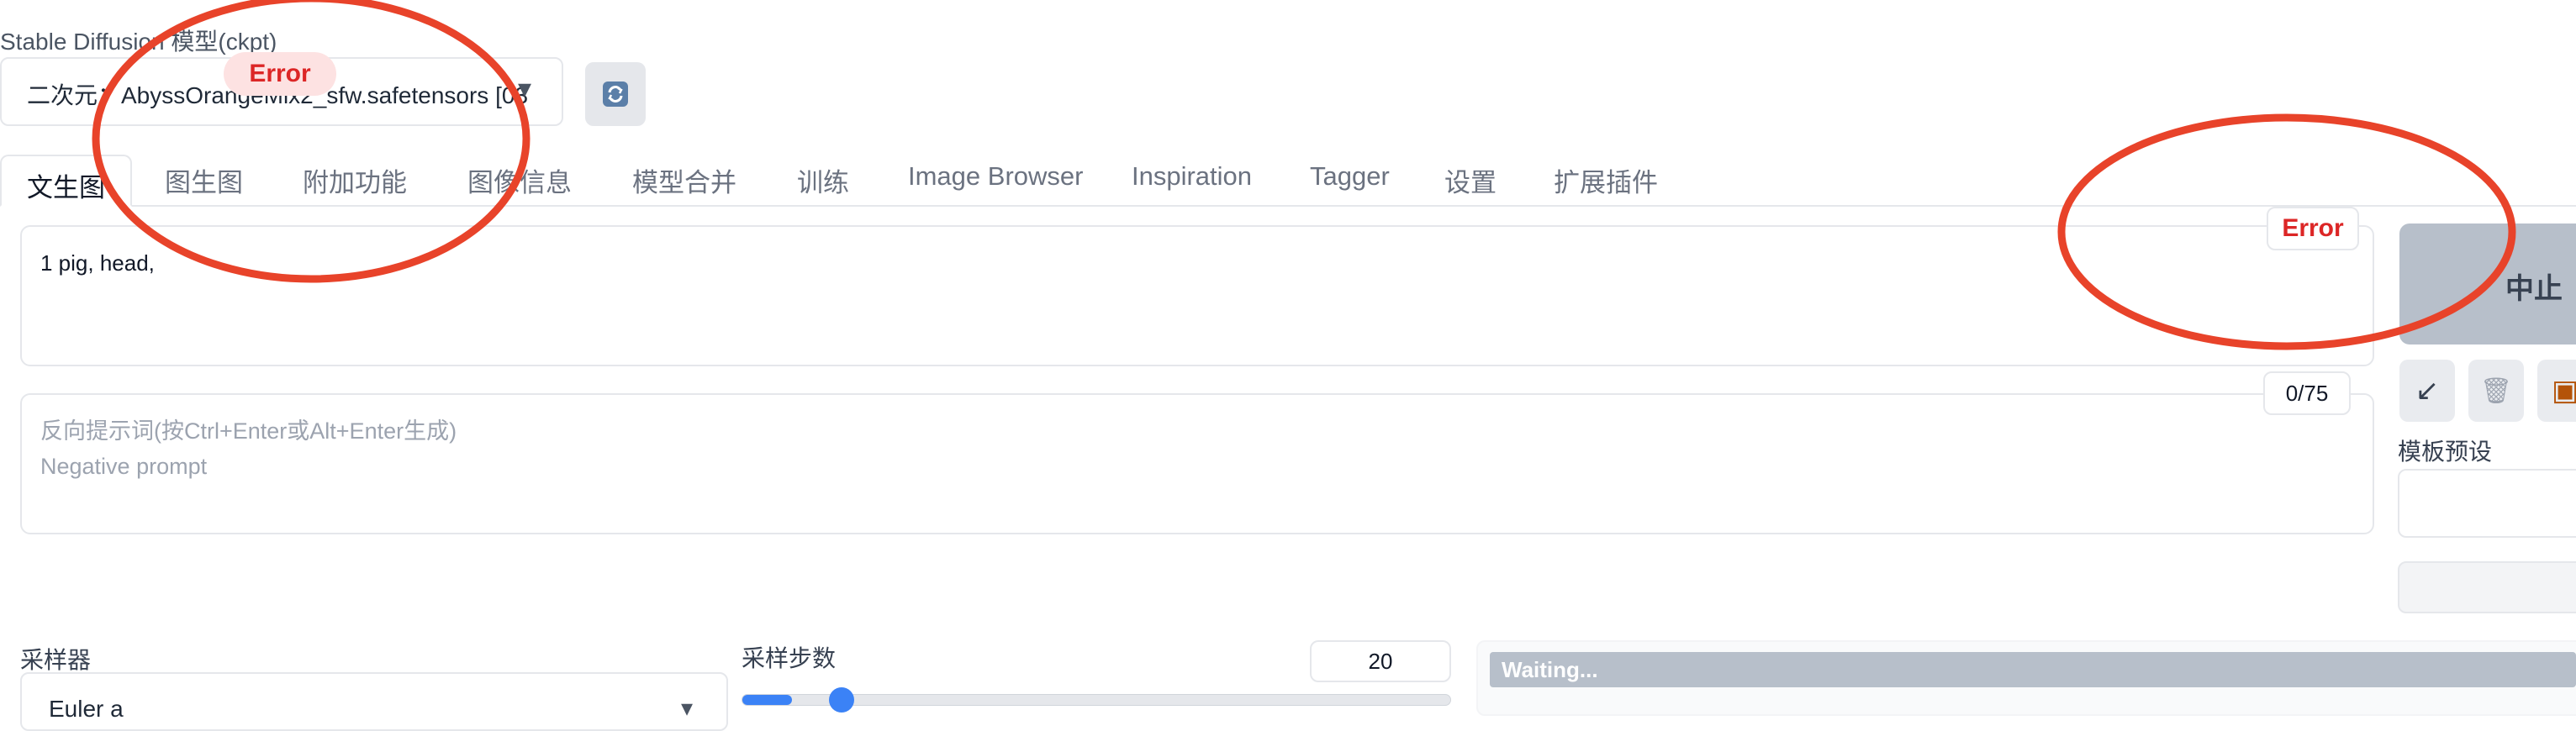  I want to click on sampler-label: 采样器, so click(56, 660).